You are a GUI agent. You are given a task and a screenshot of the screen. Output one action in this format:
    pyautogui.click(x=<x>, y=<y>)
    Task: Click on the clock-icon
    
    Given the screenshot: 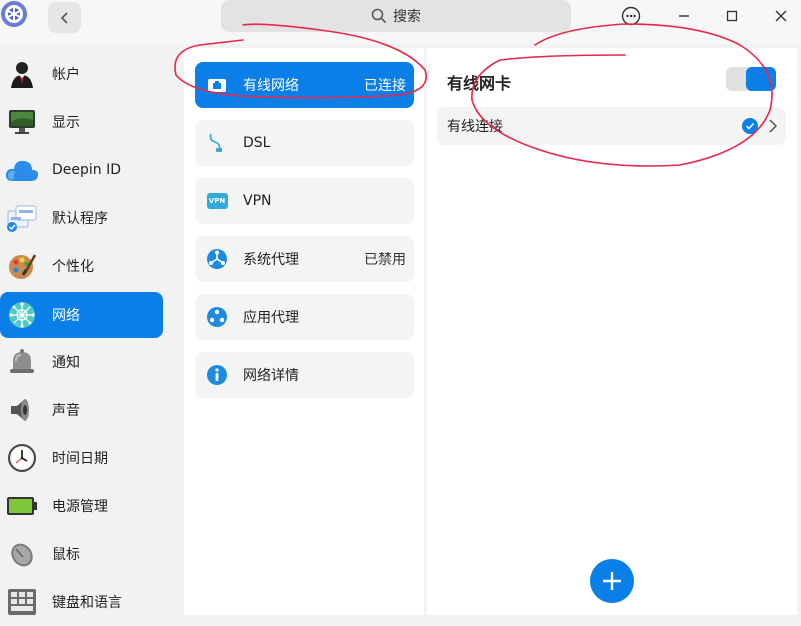 What is the action you would take?
    pyautogui.click(x=22, y=458)
    